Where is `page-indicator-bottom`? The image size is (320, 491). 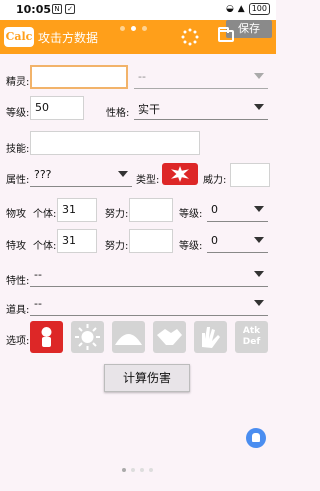
page-indicator-bottom is located at coordinates (137, 470).